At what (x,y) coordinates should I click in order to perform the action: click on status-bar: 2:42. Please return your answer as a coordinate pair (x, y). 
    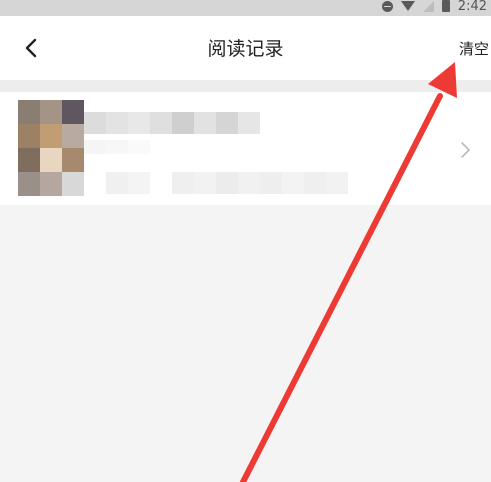
    Looking at the image, I should click on (245, 8).